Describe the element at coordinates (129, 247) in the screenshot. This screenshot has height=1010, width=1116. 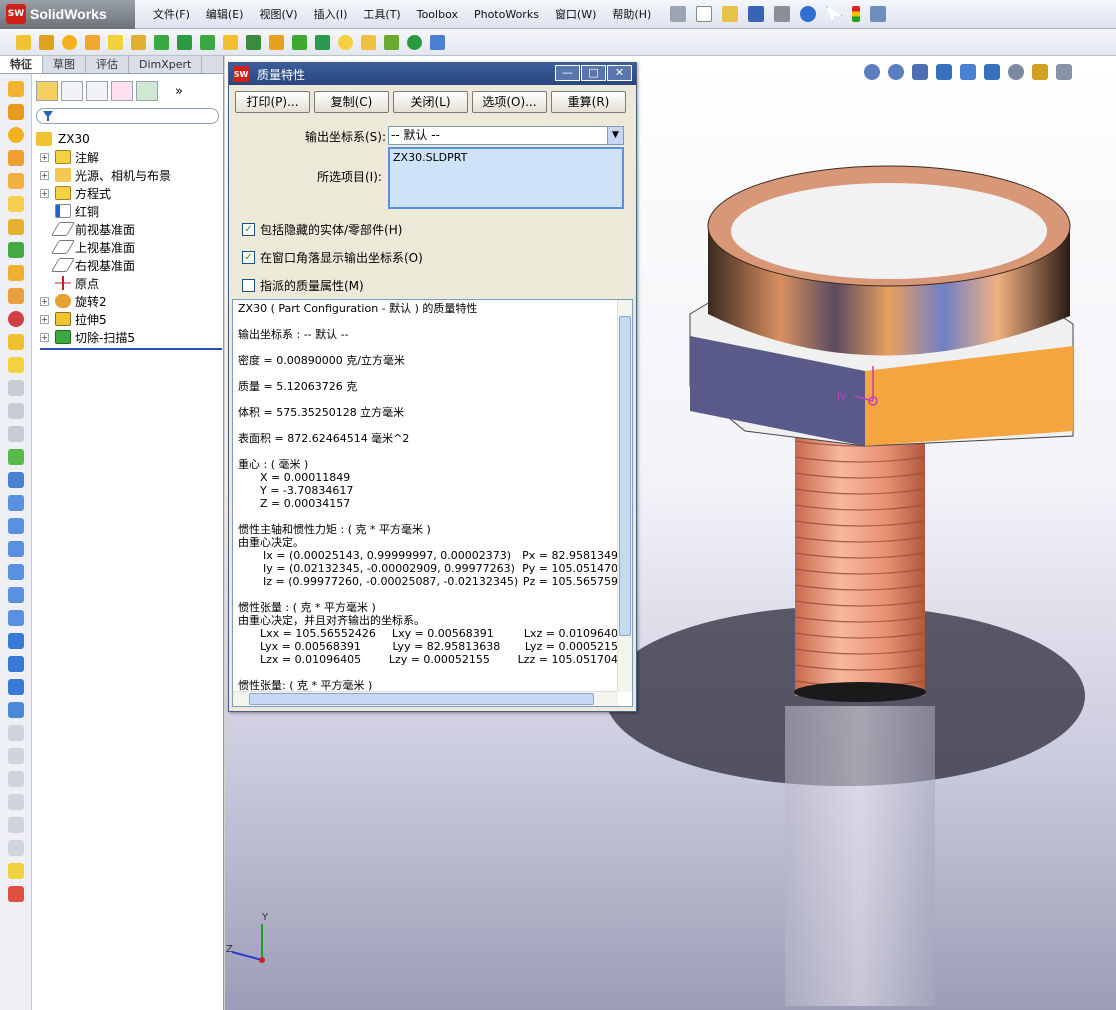
I see `tree-item-top-plane: 上视基准面` at that location.